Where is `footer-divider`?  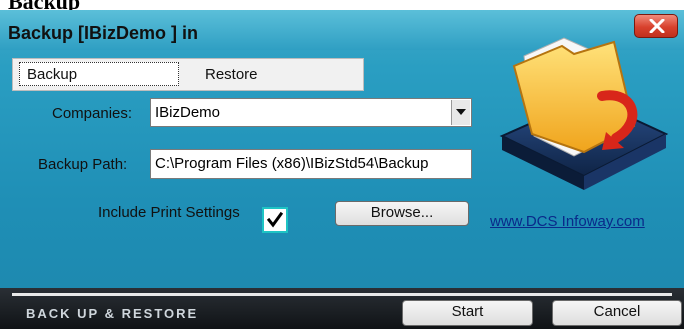 footer-divider is located at coordinates (342, 294).